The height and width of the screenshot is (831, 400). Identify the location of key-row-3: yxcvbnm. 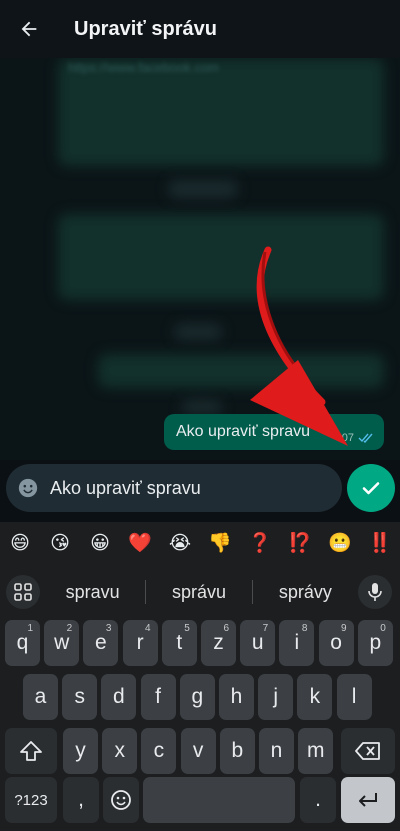
(200, 751).